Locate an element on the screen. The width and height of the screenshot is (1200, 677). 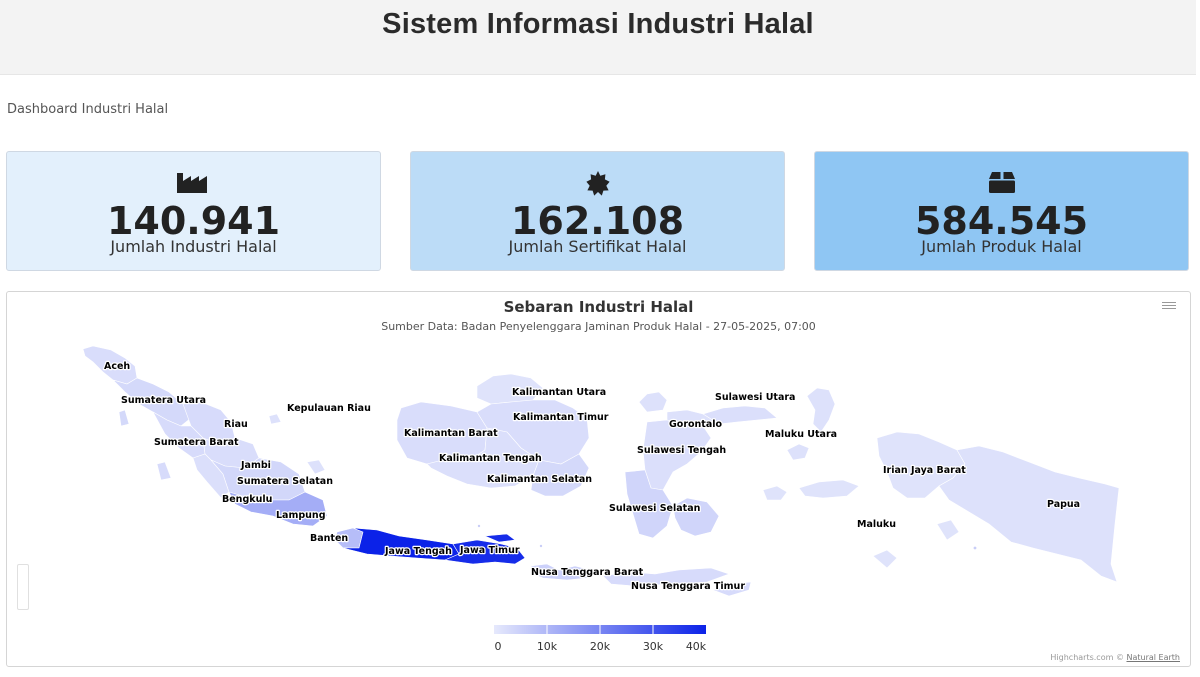
label-sulawesi-utara: Sulawesi Utara is located at coordinates (755, 397).